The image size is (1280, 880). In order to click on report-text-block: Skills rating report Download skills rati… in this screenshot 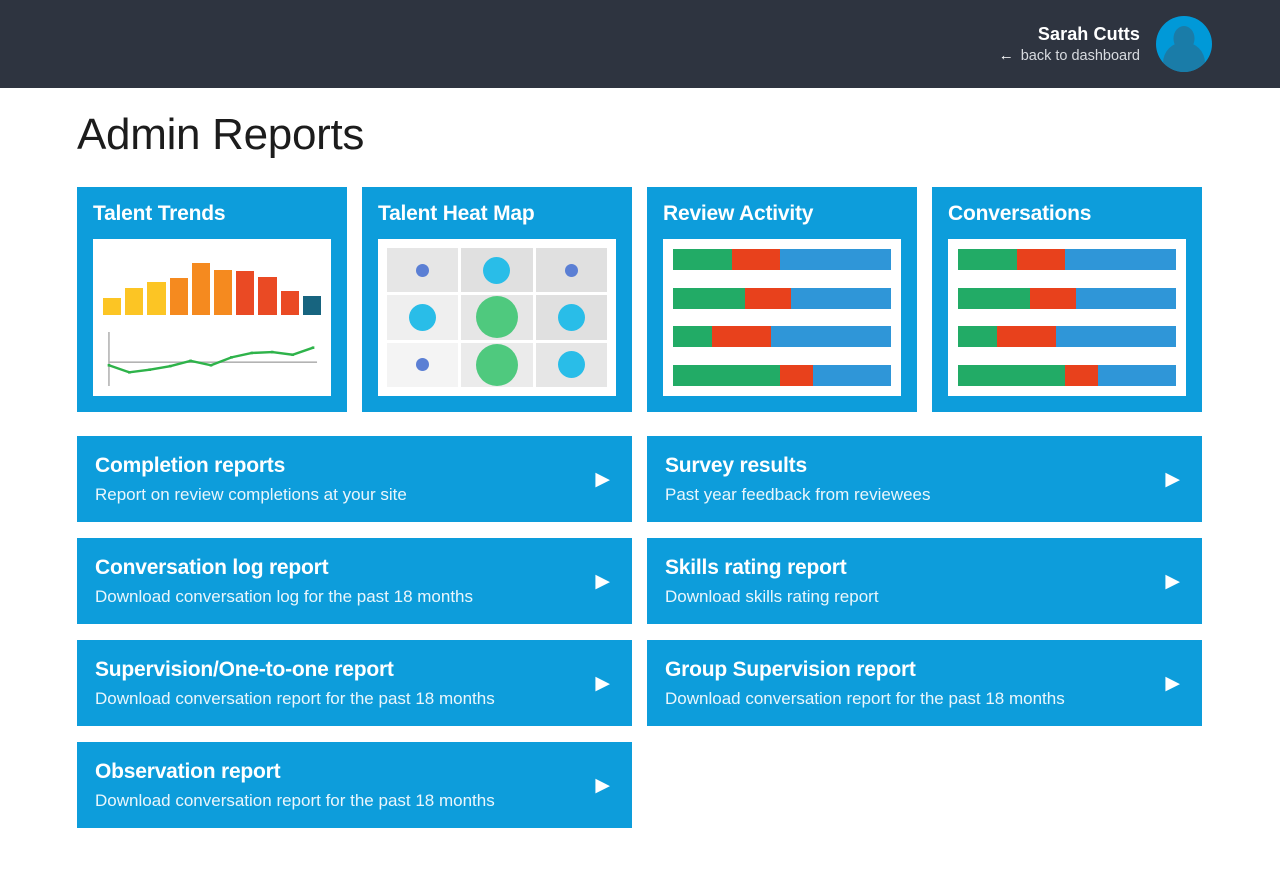, I will do `click(772, 581)`.